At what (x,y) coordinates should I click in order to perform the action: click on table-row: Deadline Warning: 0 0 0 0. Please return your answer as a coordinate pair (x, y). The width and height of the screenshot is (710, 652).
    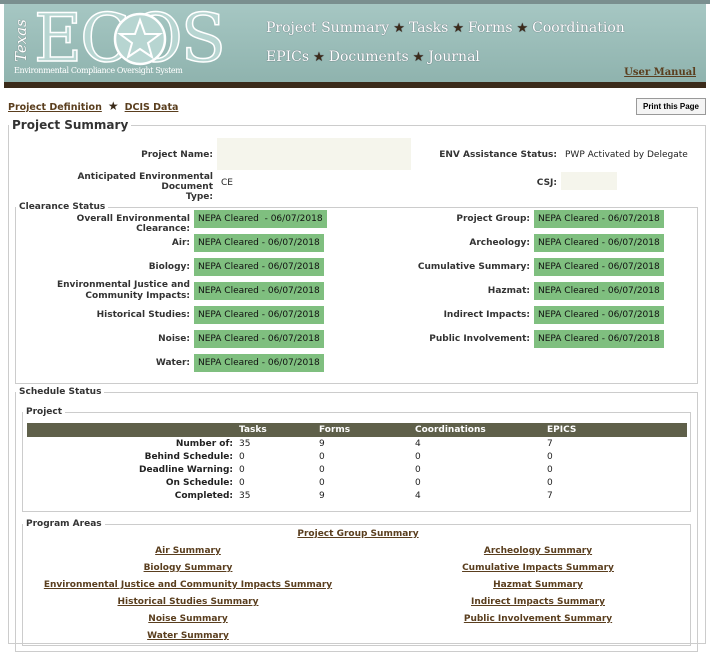
    Looking at the image, I should click on (357, 469).